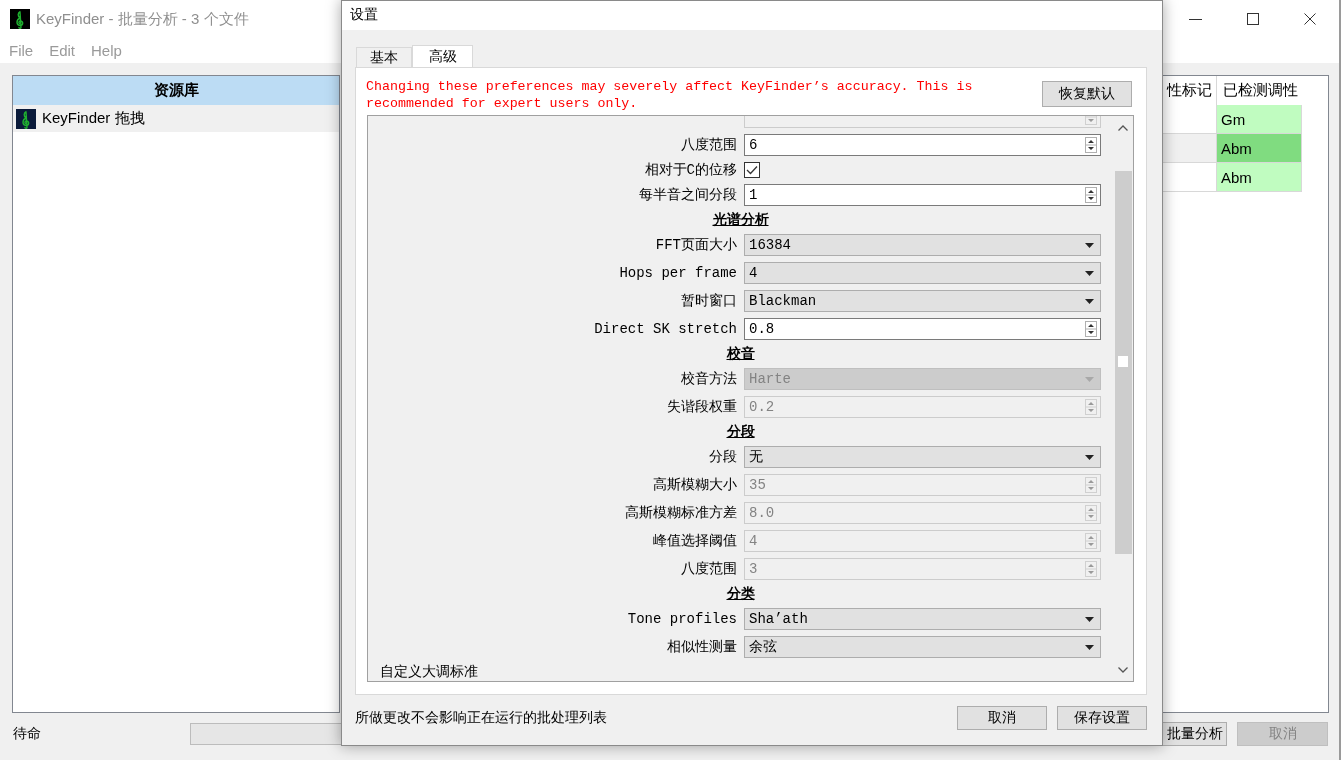 This screenshot has height=760, width=1341. I want to click on maximize-icon, so click(1253, 19).